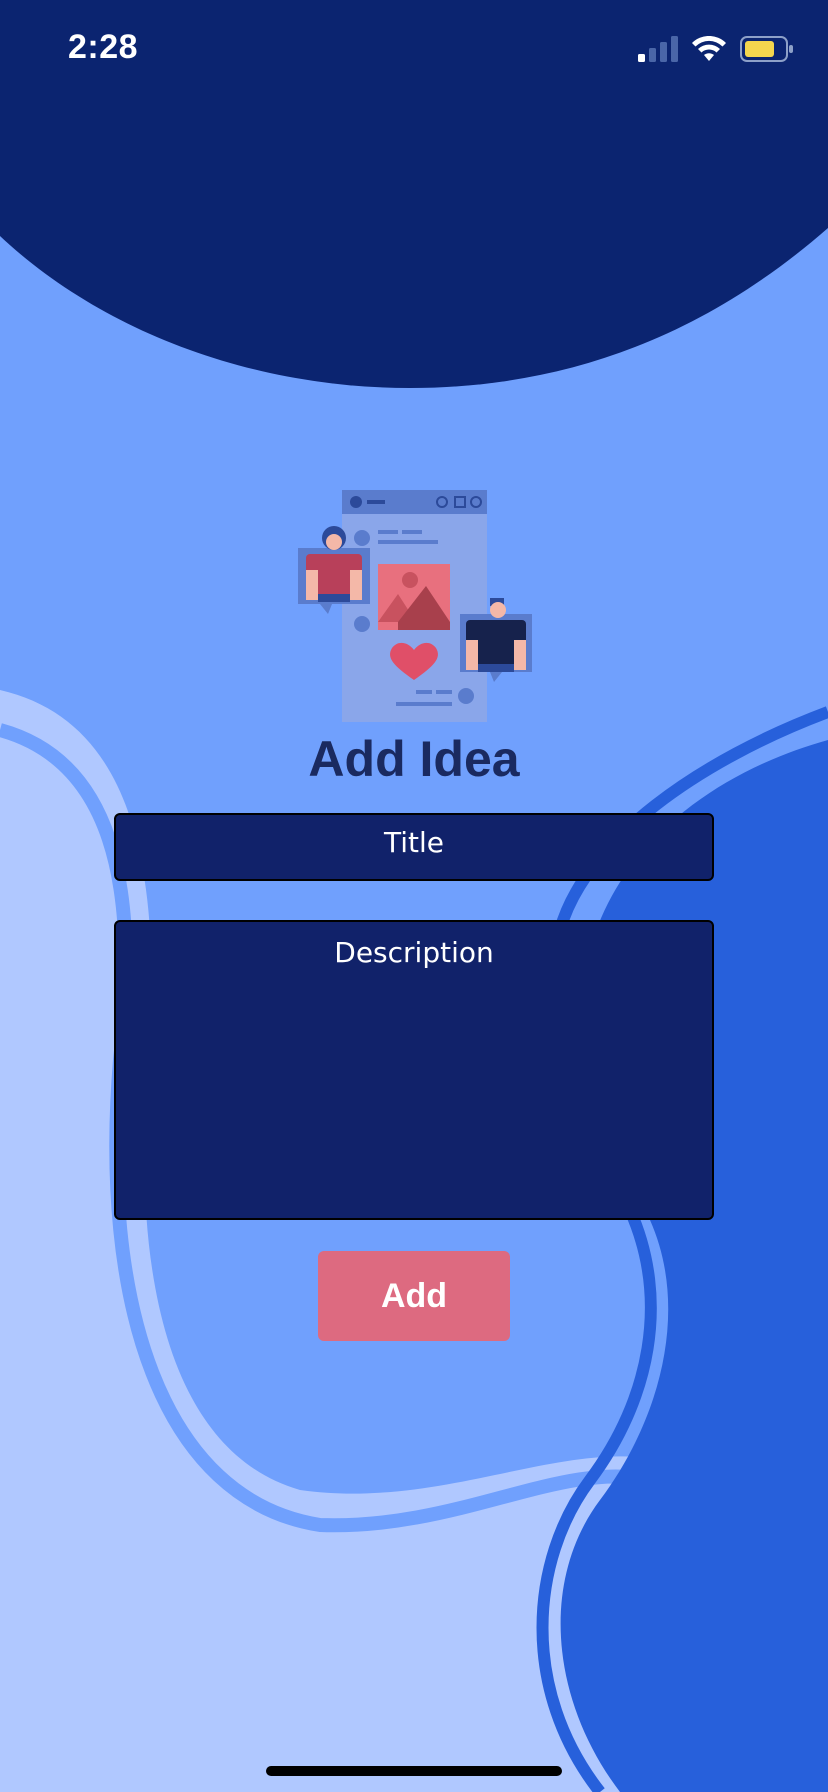 The image size is (828, 1792). What do you see at coordinates (766, 49) in the screenshot?
I see `battery-icon` at bounding box center [766, 49].